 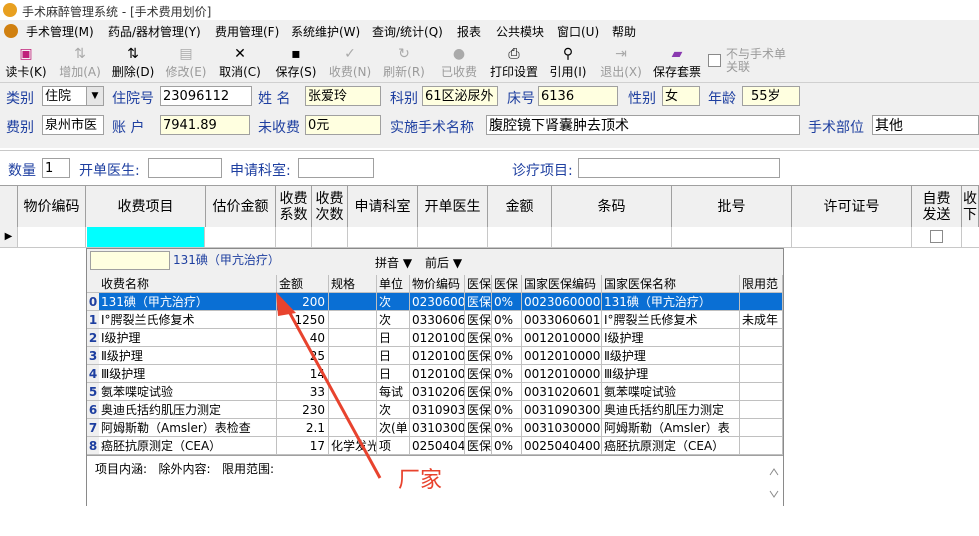 I want to click on col-receive: 收下, so click(x=970, y=206).